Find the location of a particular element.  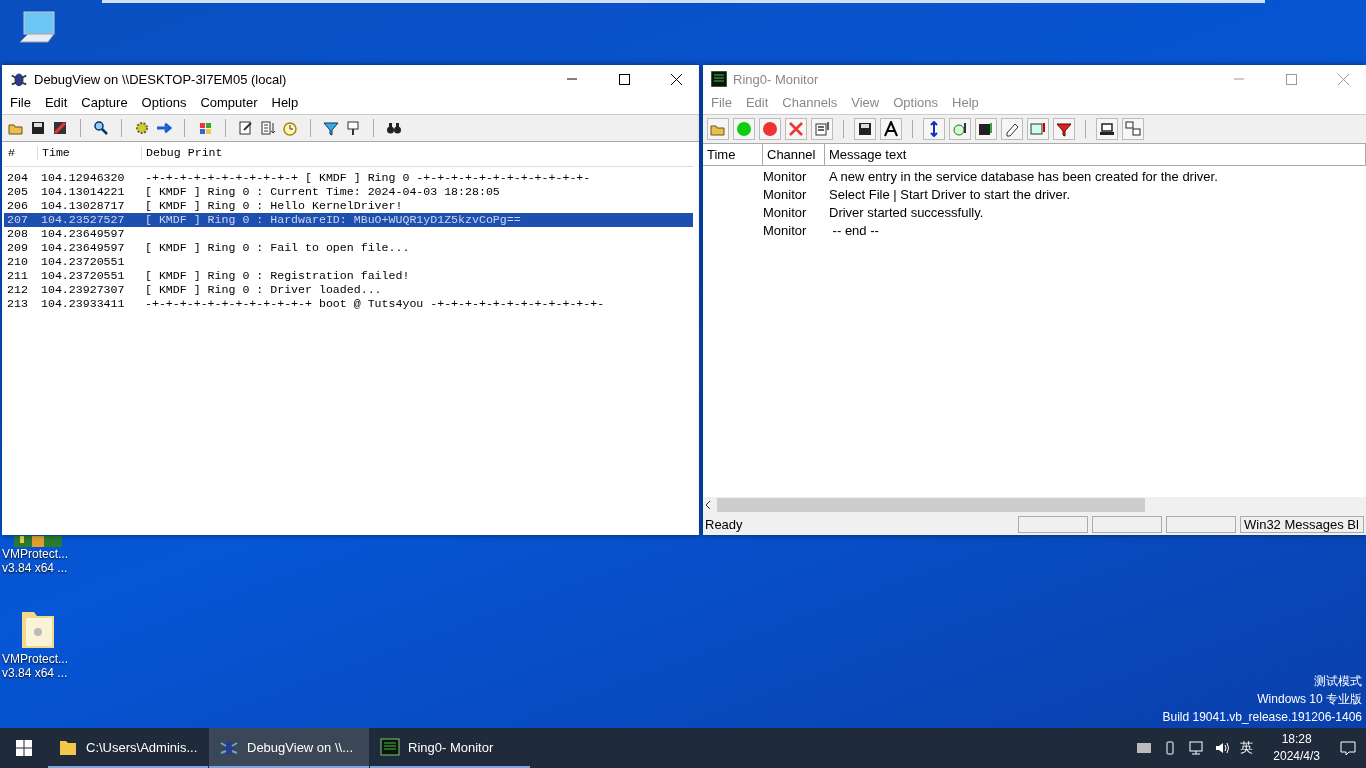

network-icon is located at coordinates (1196, 748).